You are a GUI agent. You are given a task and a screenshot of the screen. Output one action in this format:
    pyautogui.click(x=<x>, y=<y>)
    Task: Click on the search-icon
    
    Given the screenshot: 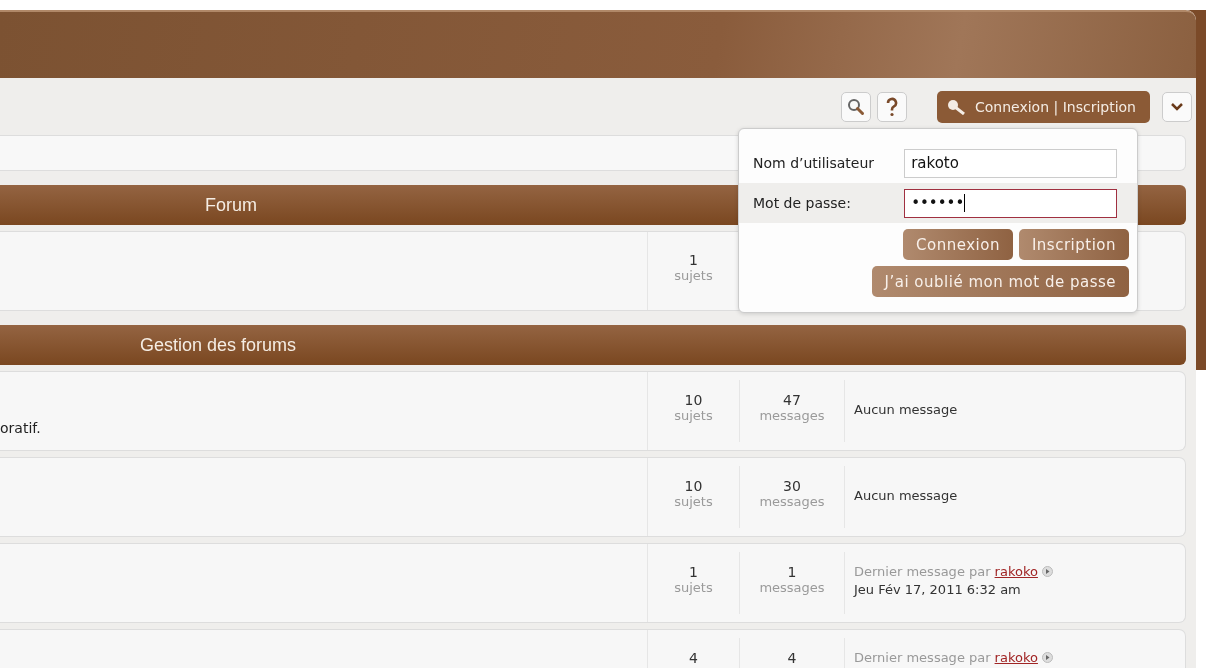 What is the action you would take?
    pyautogui.click(x=855, y=106)
    